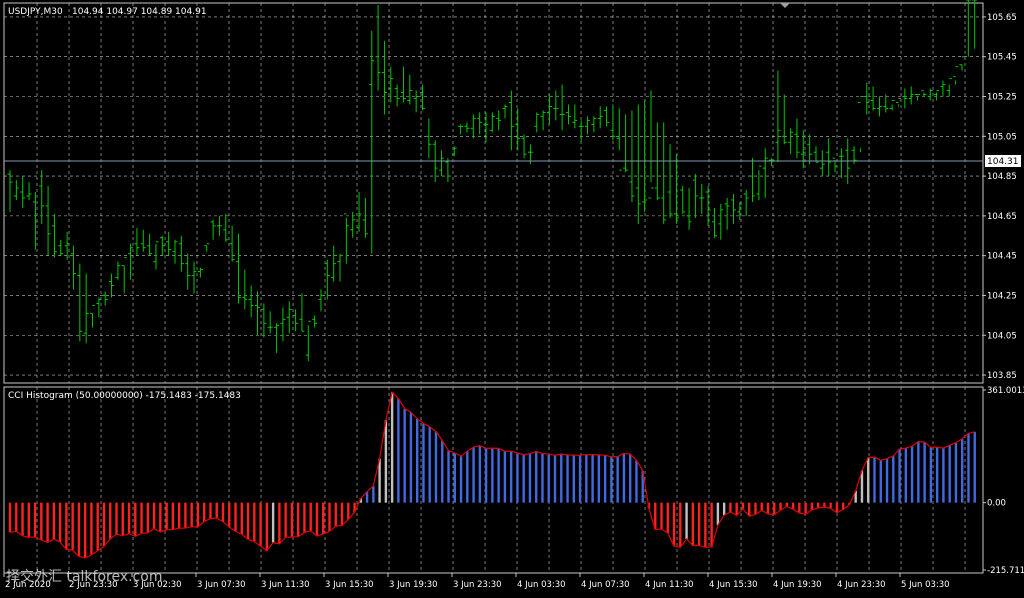 This screenshot has width=1024, height=598. Describe the element at coordinates (605, 585) in the screenshot. I see `time-tick-label: 4 Jun 07:30` at that location.